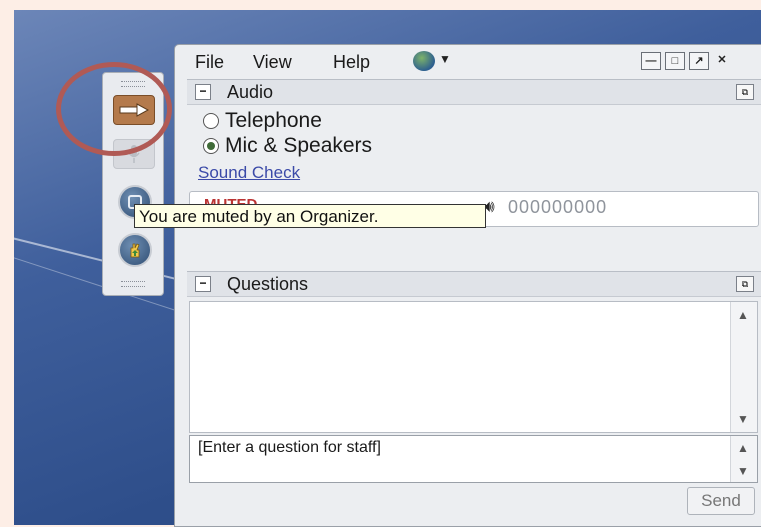 Image resolution: width=761 pixels, height=527 pixels. Describe the element at coordinates (268, 284) in the screenshot. I see `questions-panel-title: Questions` at that location.